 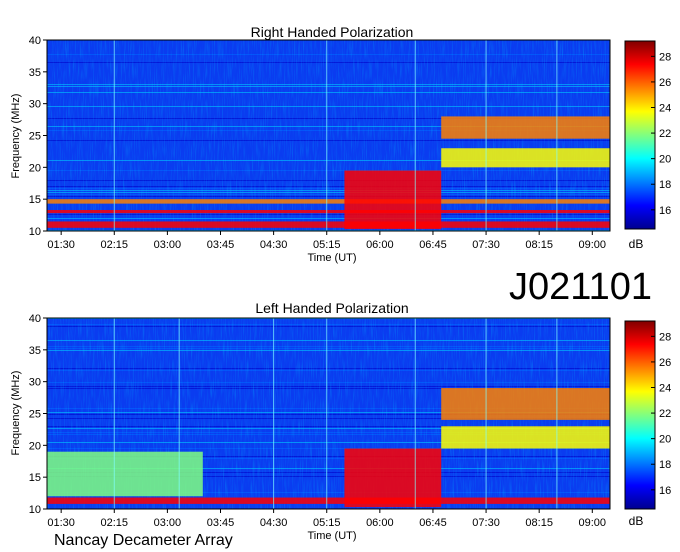 I want to click on instrument-name: Nancay Decameter Array, so click(x=143, y=540).